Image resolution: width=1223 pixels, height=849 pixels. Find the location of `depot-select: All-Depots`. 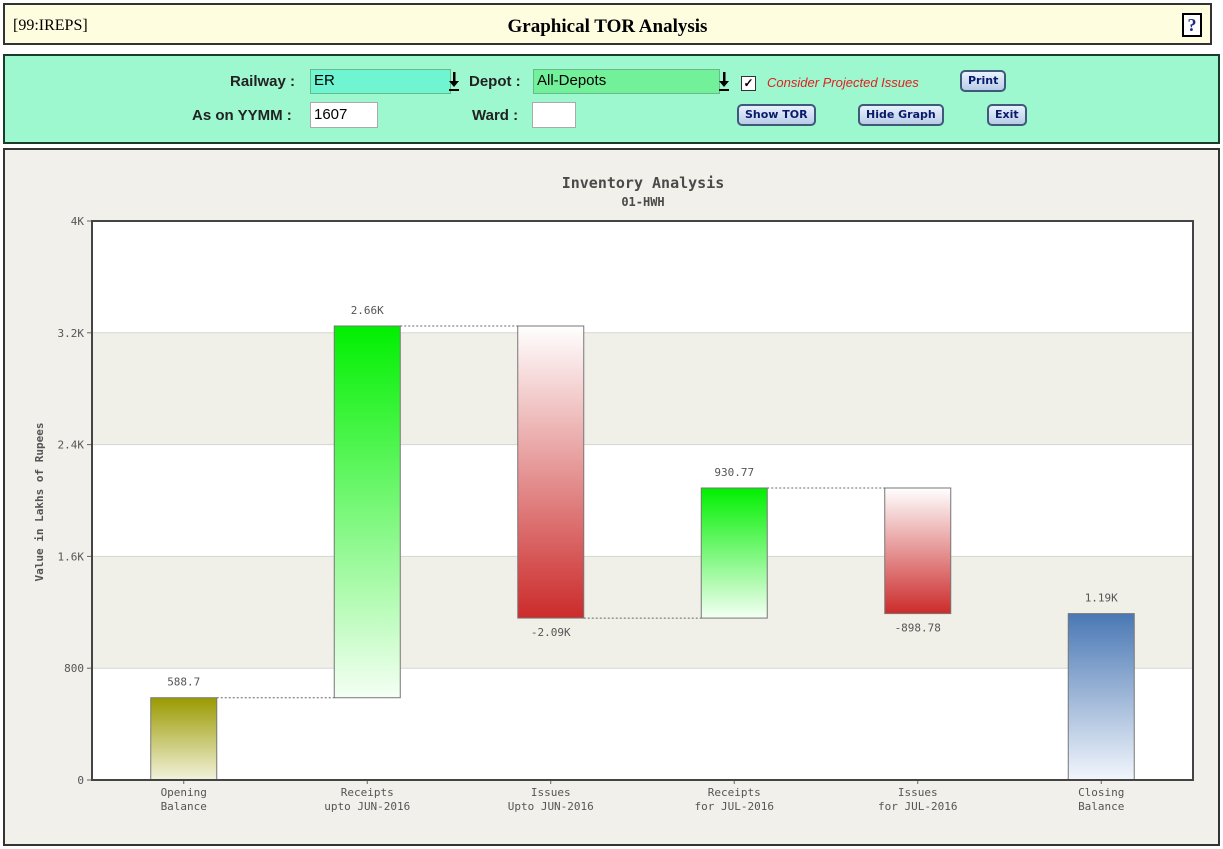

depot-select: All-Depots is located at coordinates (626, 81).